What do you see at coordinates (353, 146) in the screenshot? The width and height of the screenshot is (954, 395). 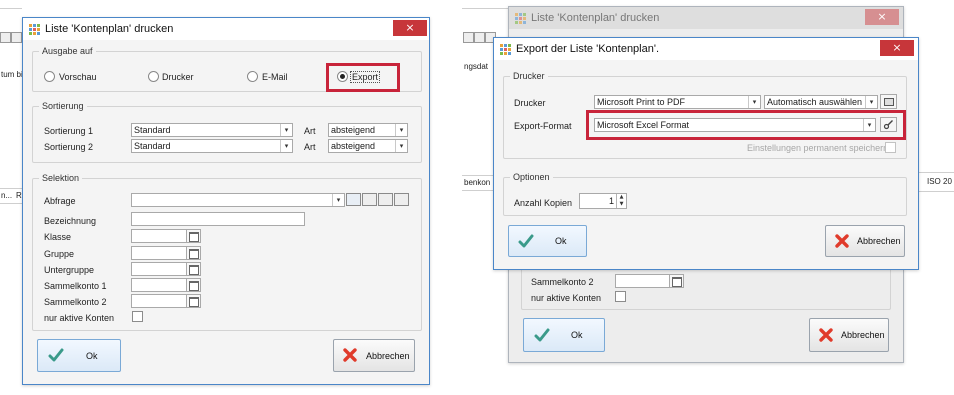 I see `sort2-art-value: absteigend` at bounding box center [353, 146].